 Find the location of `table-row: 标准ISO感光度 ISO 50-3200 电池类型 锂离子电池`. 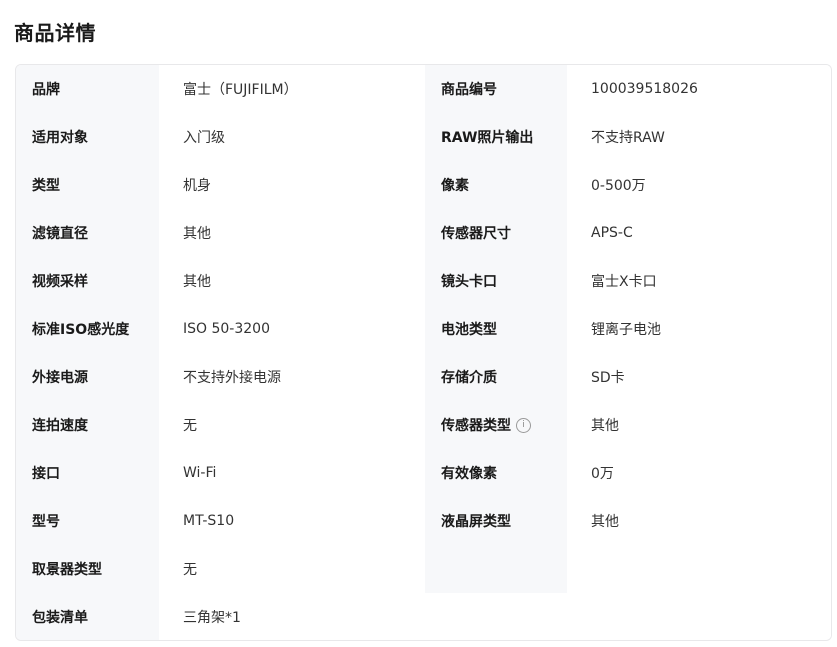

table-row: 标准ISO感光度 ISO 50-3200 电池类型 锂离子电池 is located at coordinates (423, 329).